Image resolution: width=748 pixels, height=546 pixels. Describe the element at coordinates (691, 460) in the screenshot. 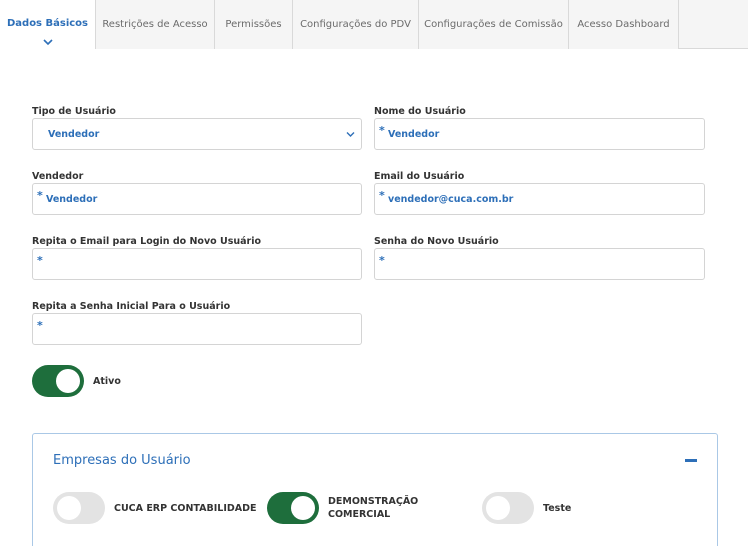

I see `minus-icon` at that location.